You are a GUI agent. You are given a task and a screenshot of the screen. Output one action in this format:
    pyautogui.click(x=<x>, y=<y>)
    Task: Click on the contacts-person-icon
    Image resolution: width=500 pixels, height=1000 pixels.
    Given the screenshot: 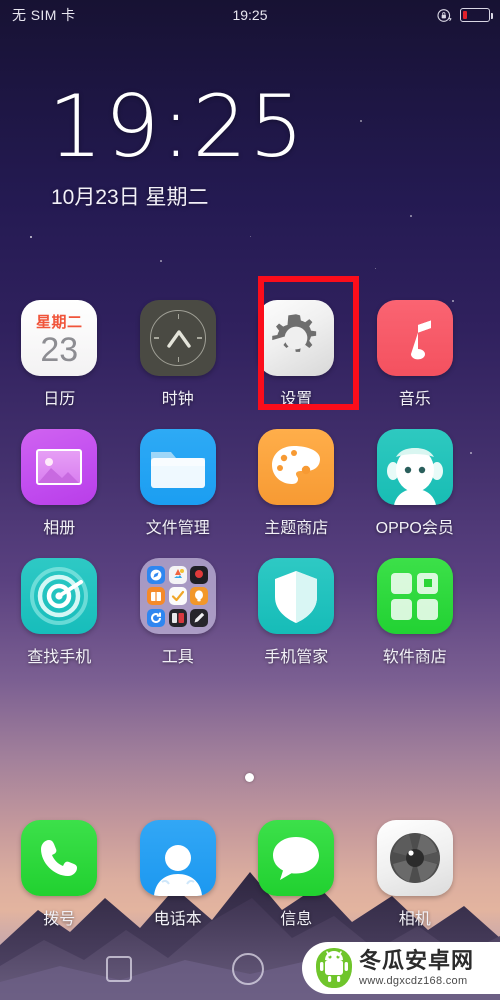 What is the action you would take?
    pyautogui.click(x=177, y=858)
    